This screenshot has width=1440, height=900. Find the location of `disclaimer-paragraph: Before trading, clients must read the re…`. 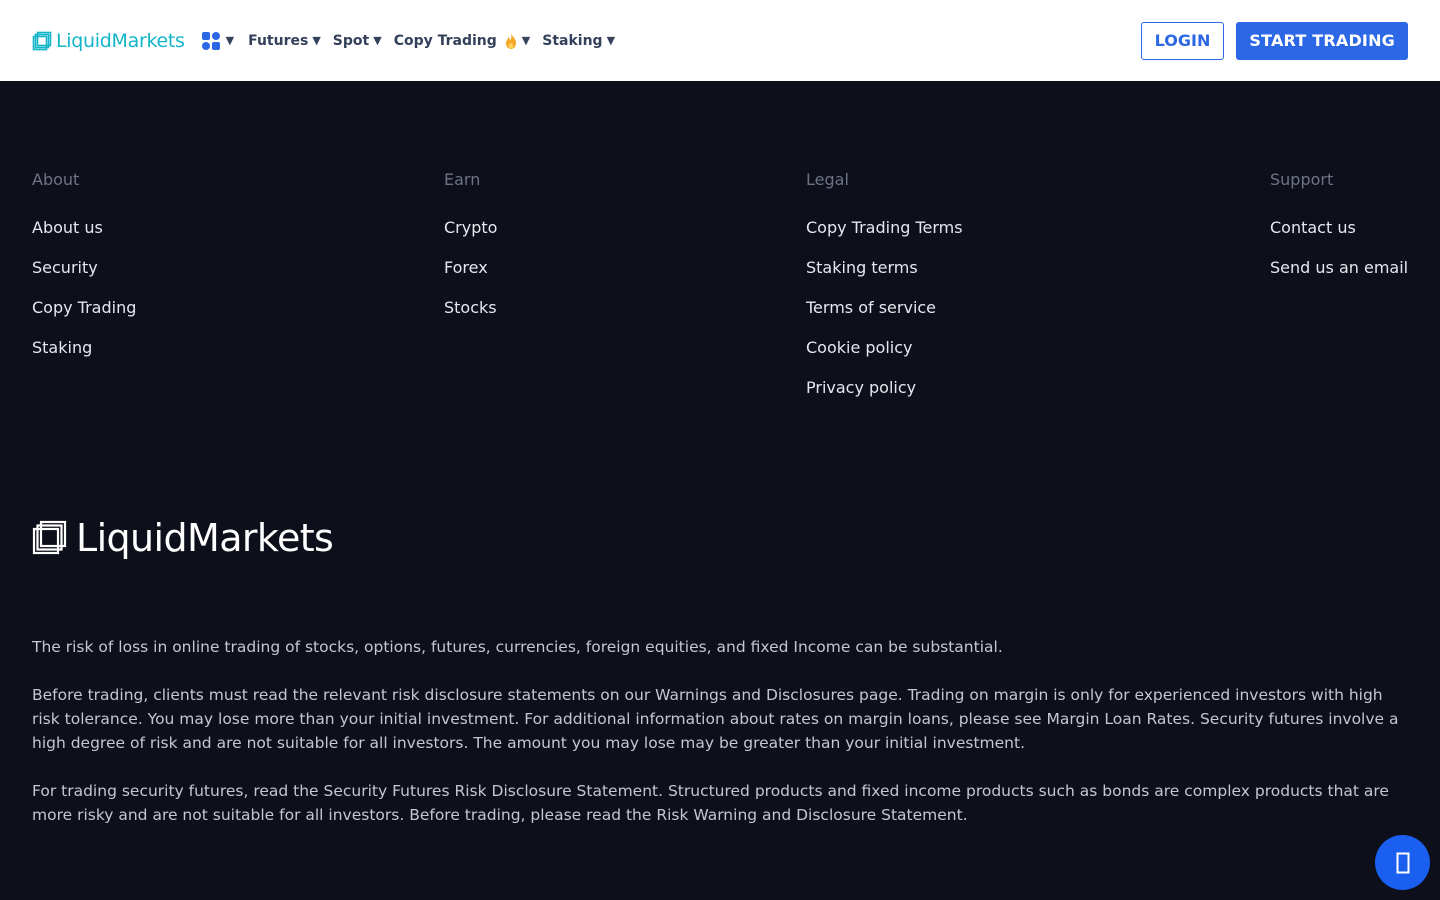

disclaimer-paragraph: Before trading, clients must read the re… is located at coordinates (715, 719).